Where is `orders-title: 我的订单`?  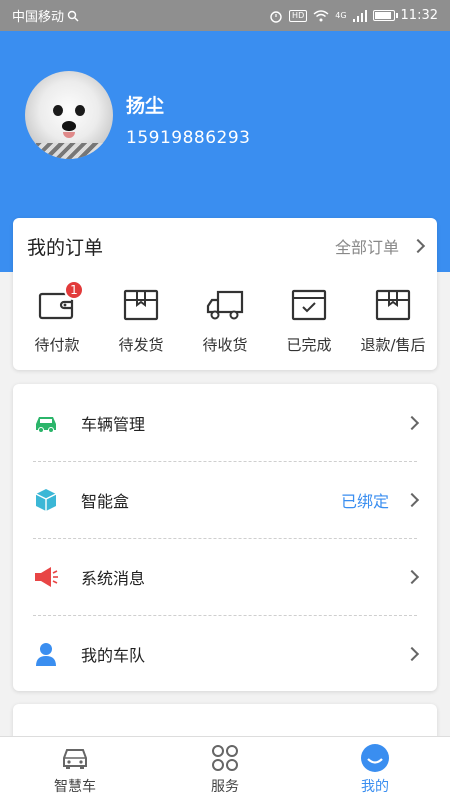
orders-title: 我的订单 is located at coordinates (65, 247).